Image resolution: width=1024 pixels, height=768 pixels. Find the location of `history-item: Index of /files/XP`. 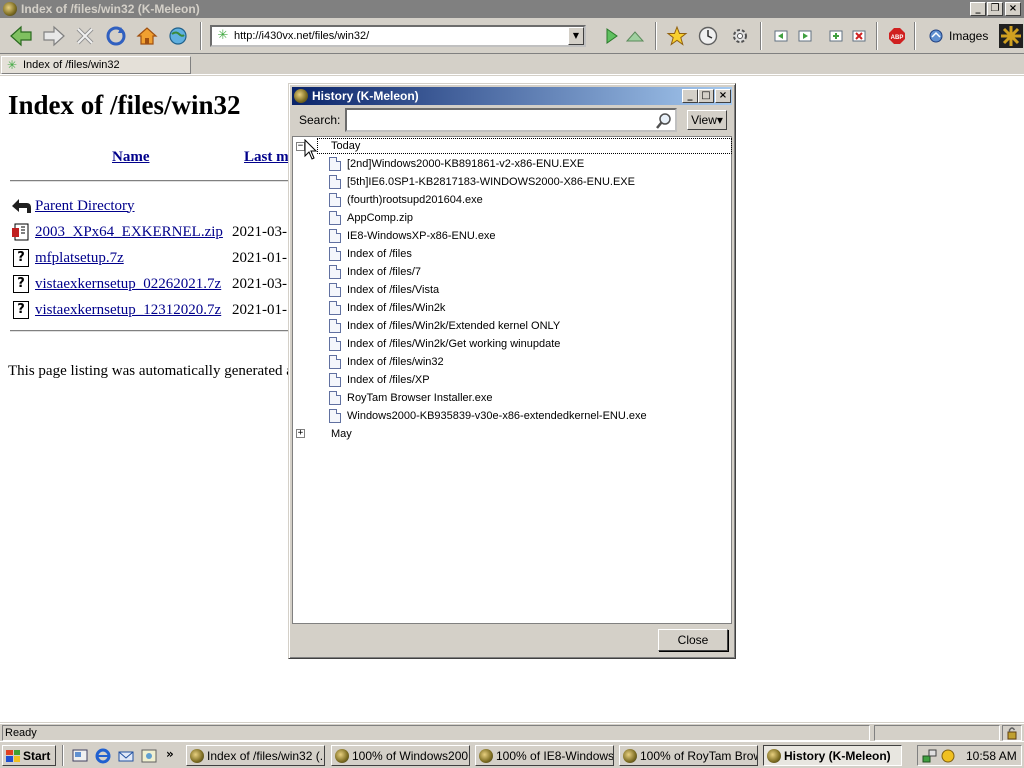

history-item: Index of /files/XP is located at coordinates (379, 380).